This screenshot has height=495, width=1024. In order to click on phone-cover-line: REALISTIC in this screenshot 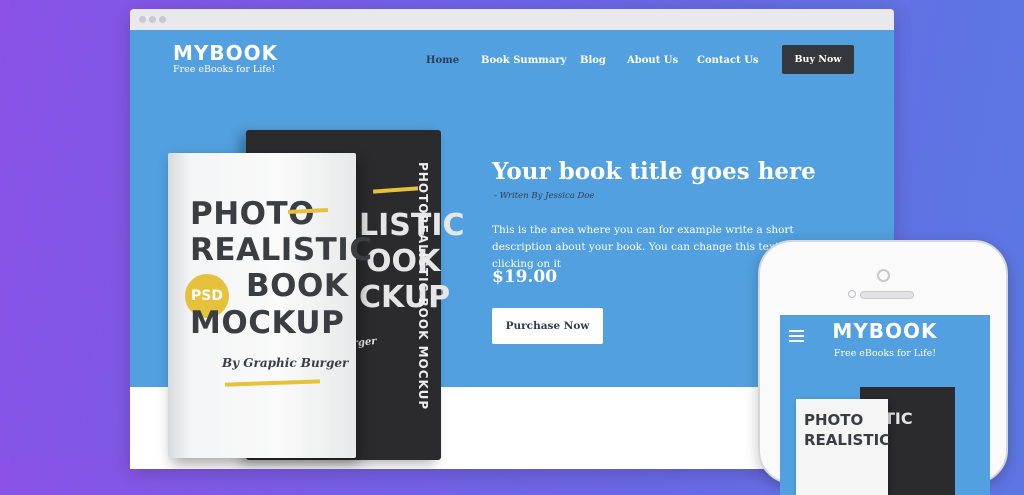, I will do `click(847, 440)`.